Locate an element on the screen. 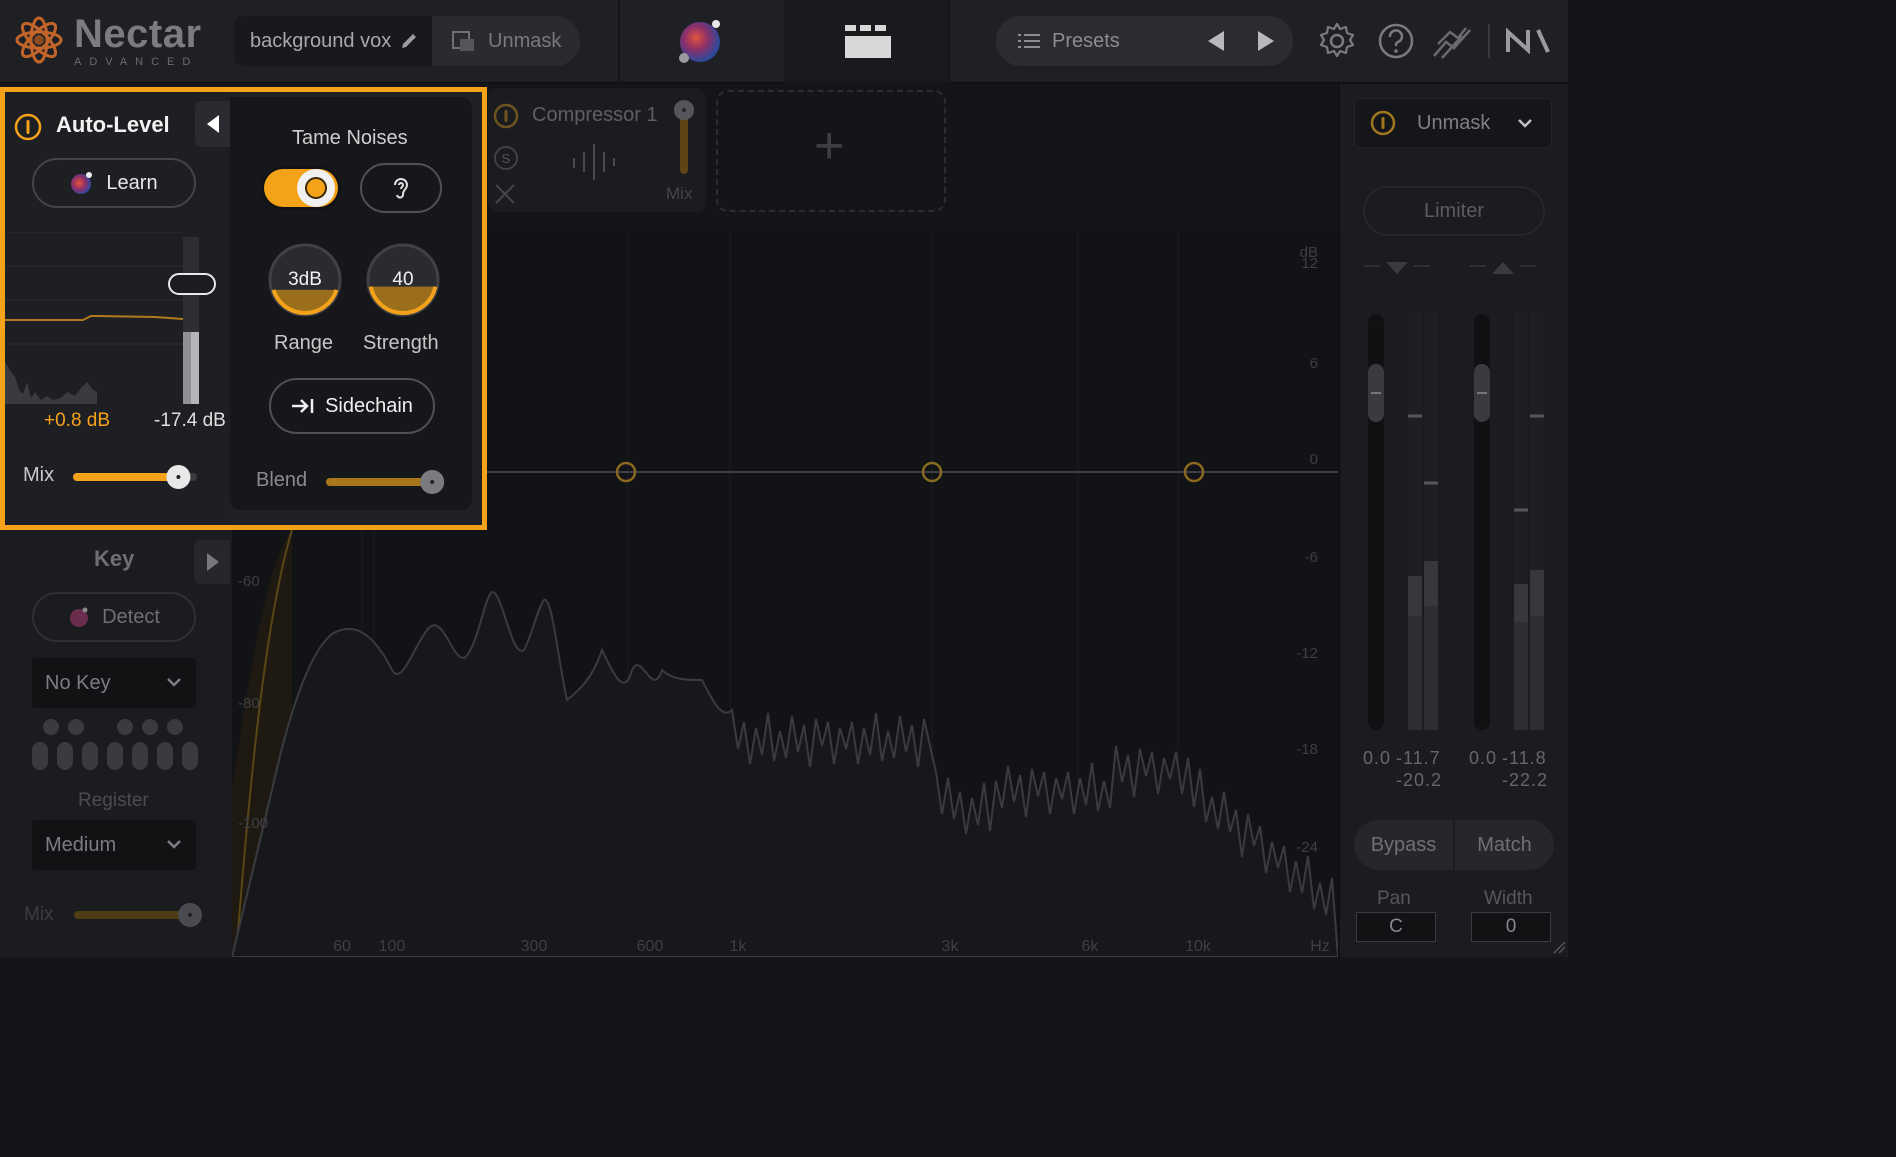 Image resolution: width=1896 pixels, height=1157 pixels. left-scale-label: -80 is located at coordinates (249, 703).